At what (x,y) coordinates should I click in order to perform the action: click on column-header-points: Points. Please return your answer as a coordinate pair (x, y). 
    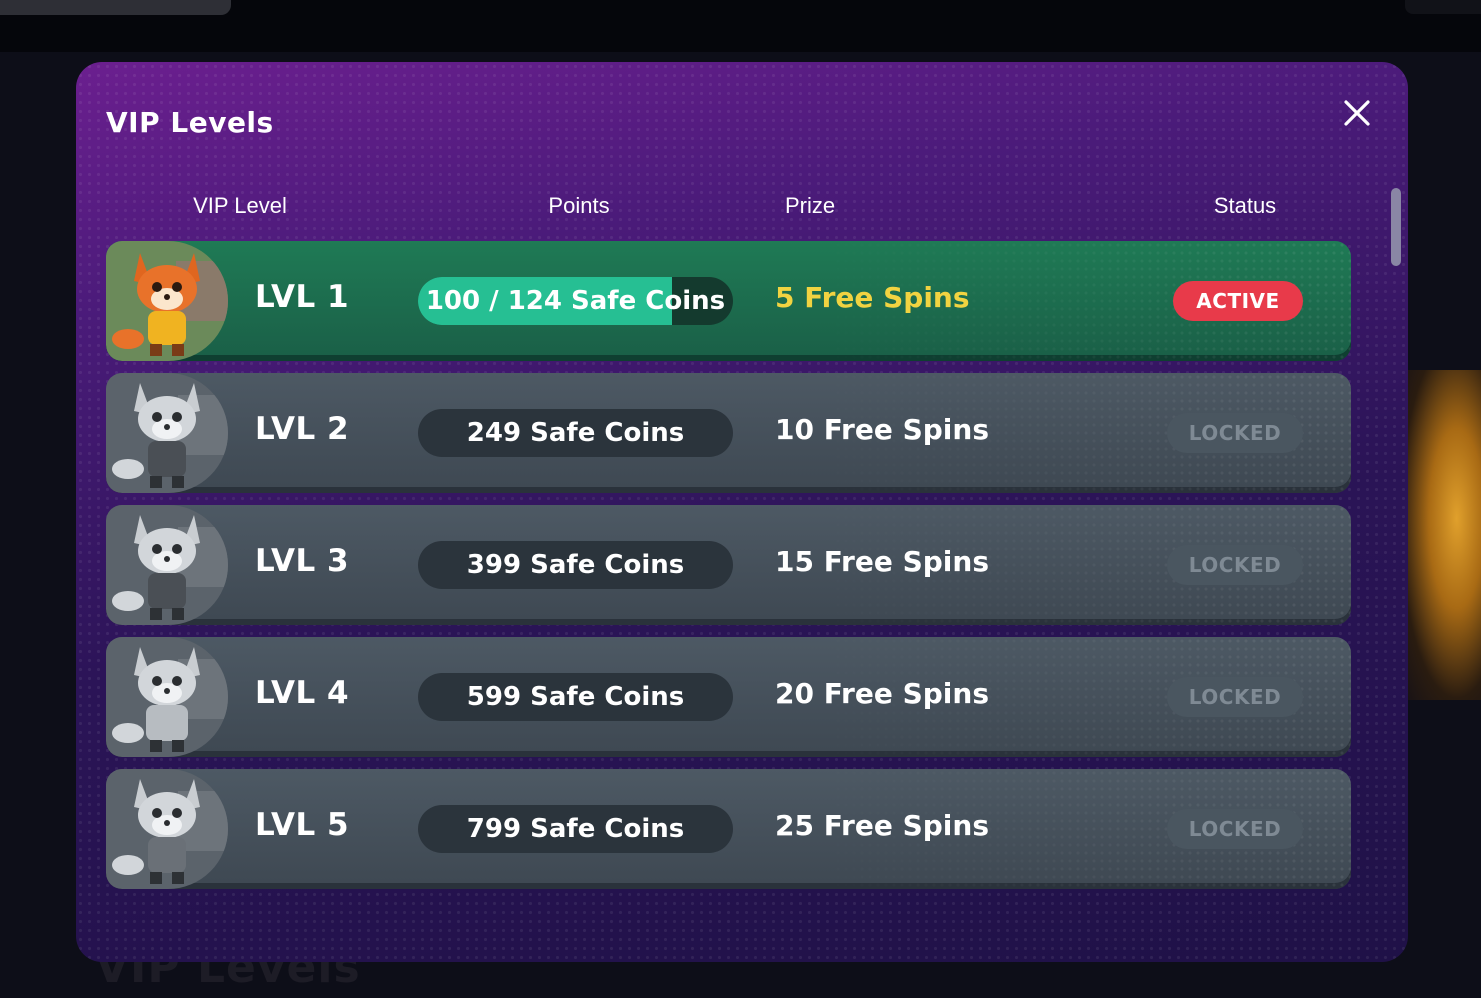
    Looking at the image, I should click on (579, 205).